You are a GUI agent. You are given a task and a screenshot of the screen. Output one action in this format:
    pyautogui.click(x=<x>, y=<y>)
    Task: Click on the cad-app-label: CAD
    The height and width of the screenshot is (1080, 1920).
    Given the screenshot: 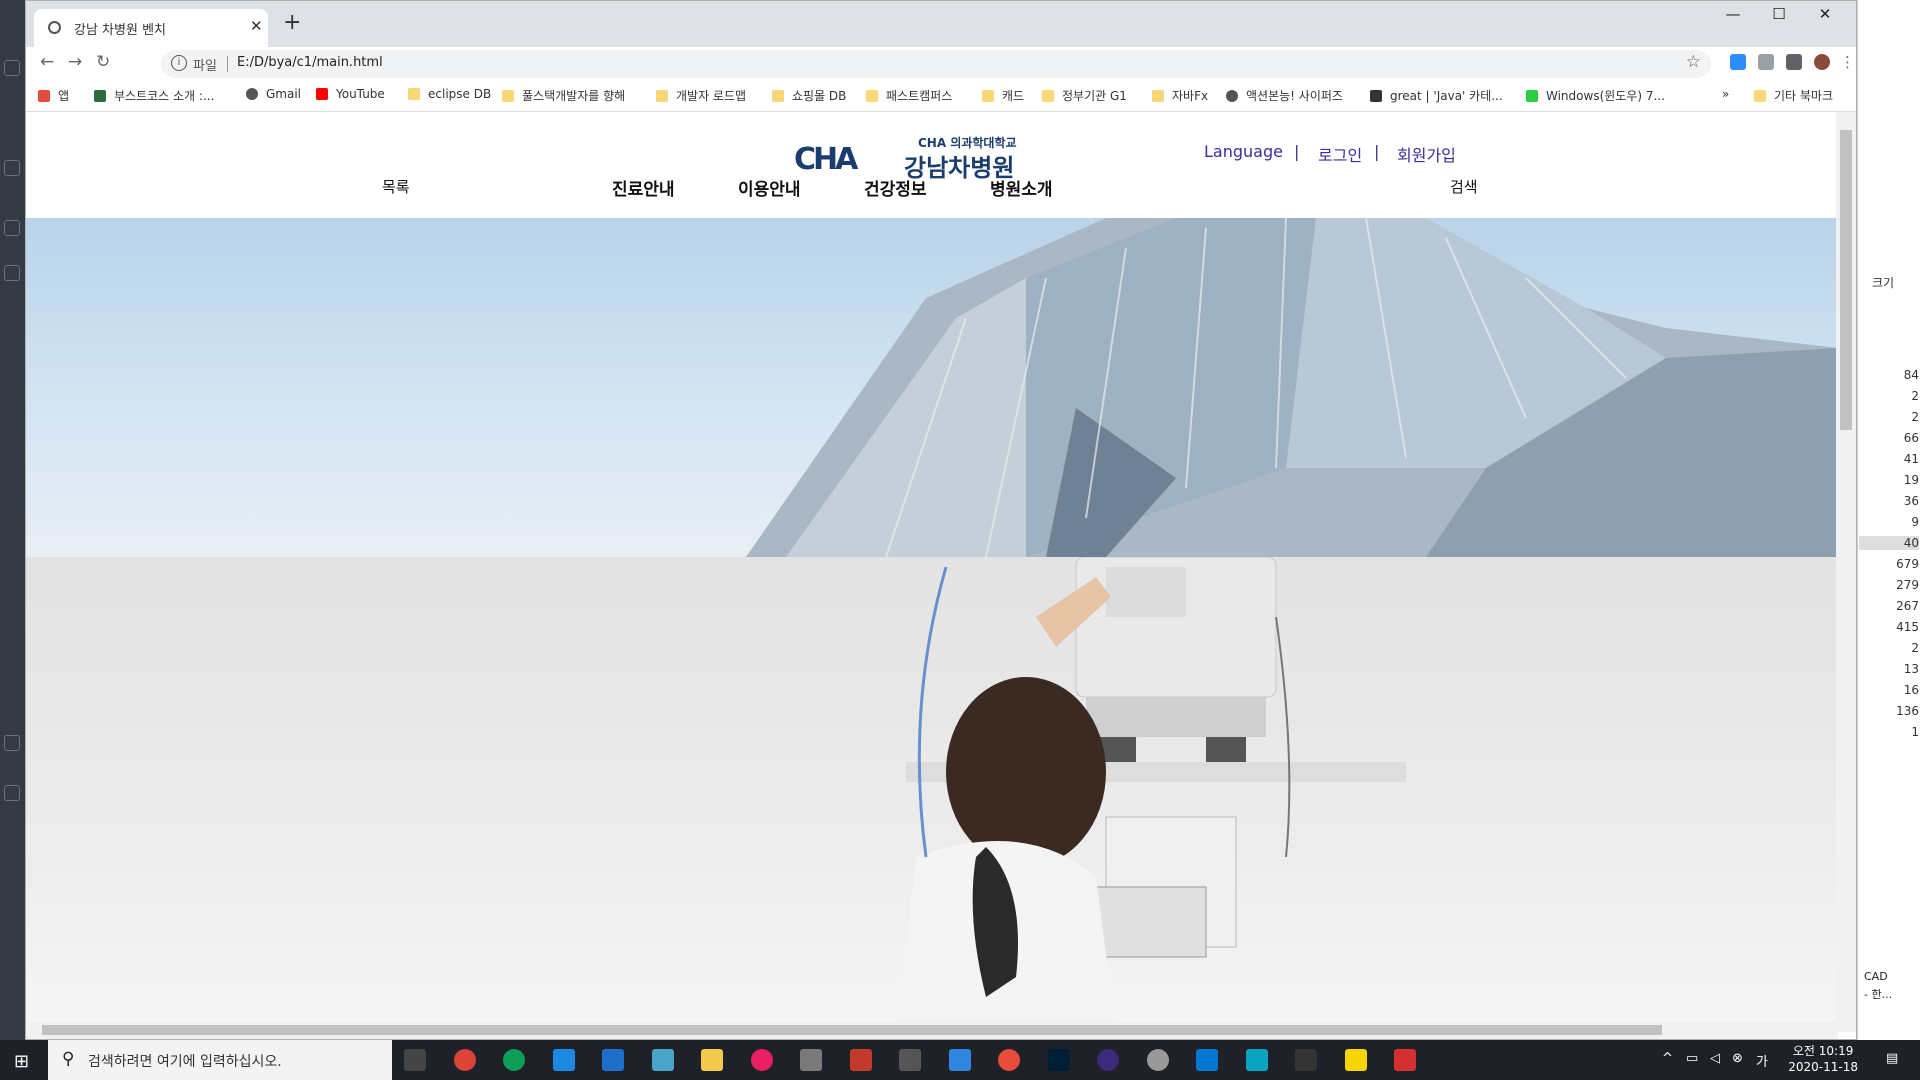 What is the action you would take?
    pyautogui.click(x=1876, y=976)
    